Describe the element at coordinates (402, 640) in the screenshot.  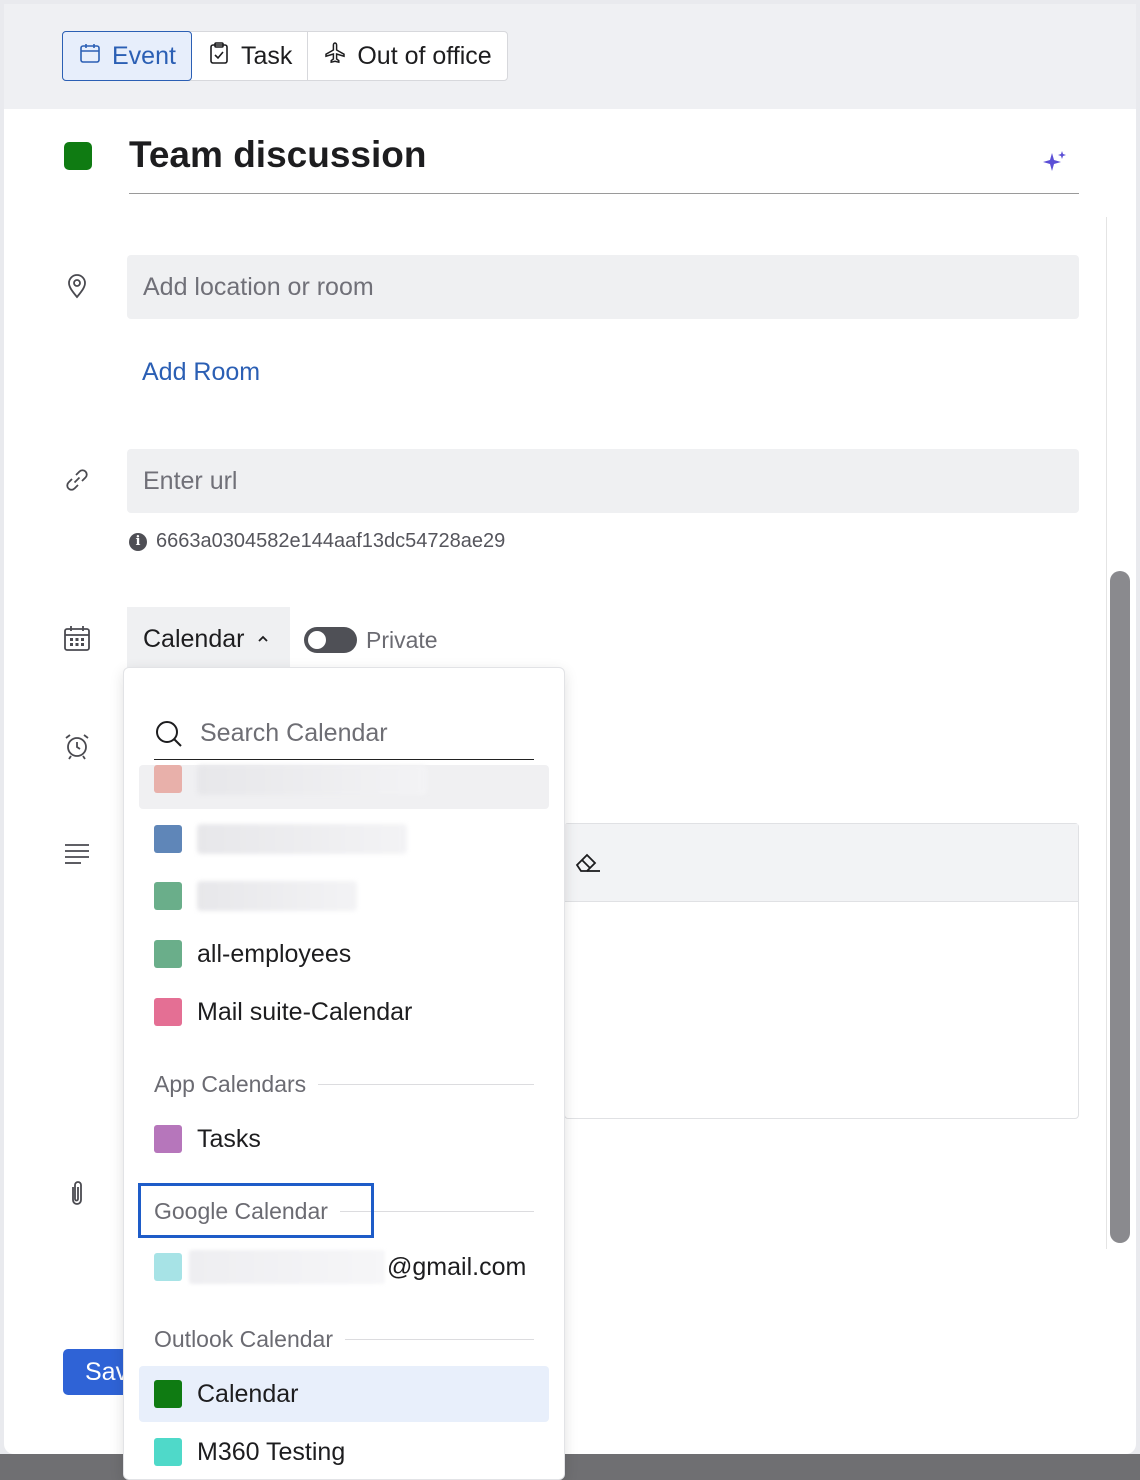
I see `private-label: Private` at that location.